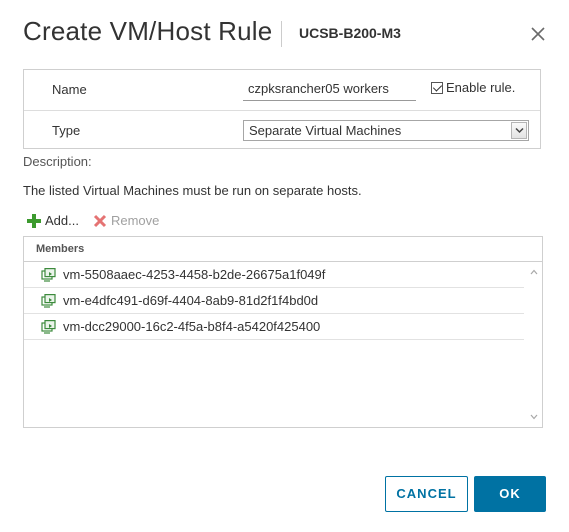 The image size is (569, 532). What do you see at coordinates (283, 249) in the screenshot?
I see `members-header: Members` at bounding box center [283, 249].